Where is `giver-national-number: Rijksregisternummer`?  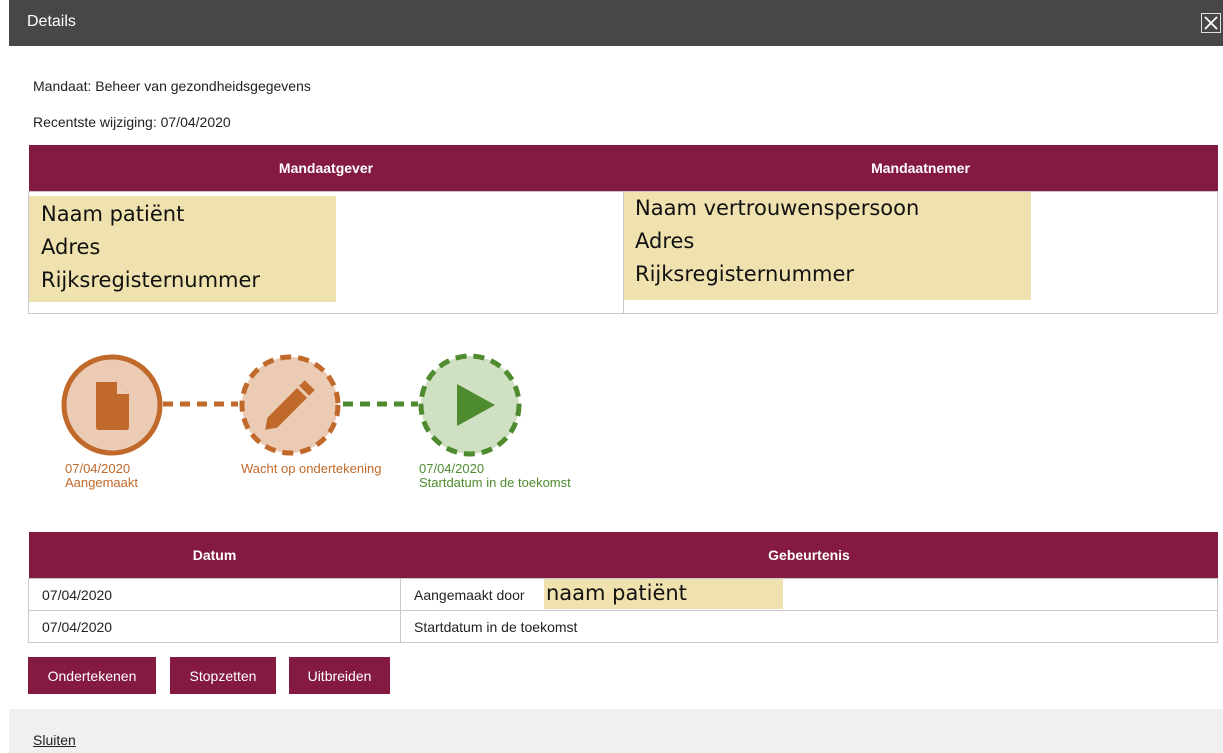
giver-national-number: Rijksregisternummer is located at coordinates (151, 280).